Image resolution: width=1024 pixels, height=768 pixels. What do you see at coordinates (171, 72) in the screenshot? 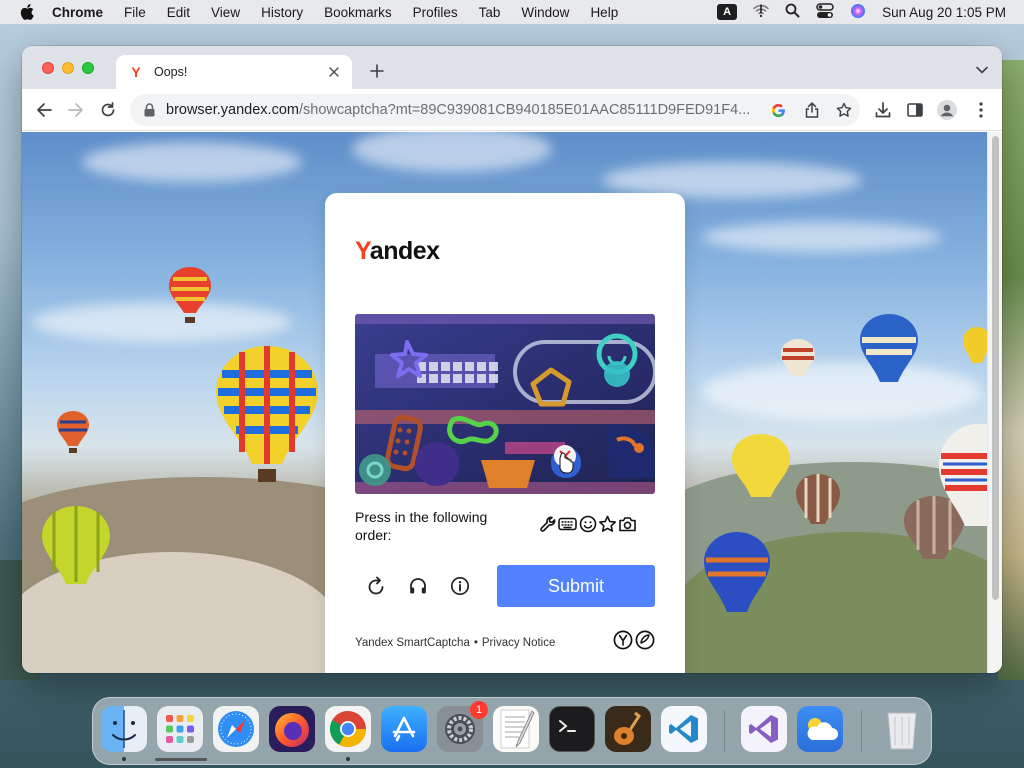
I see `tab-title: Oops!` at bounding box center [171, 72].